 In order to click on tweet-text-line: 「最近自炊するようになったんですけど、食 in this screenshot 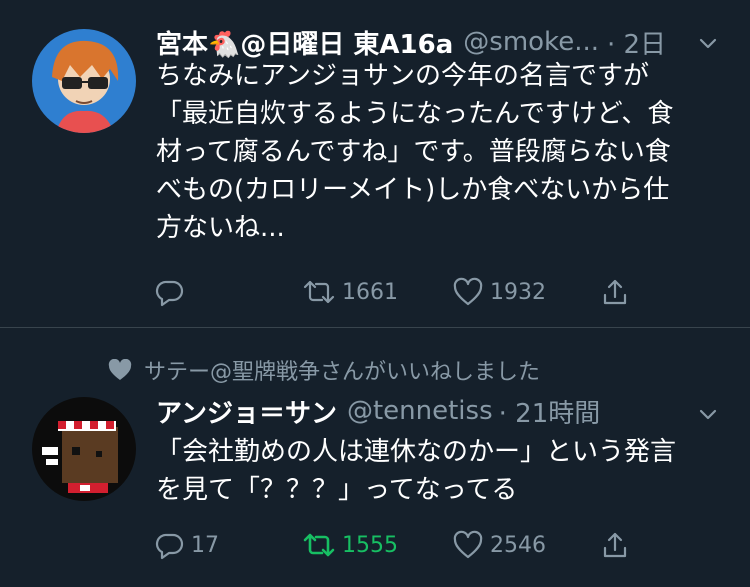, I will do `click(415, 114)`.